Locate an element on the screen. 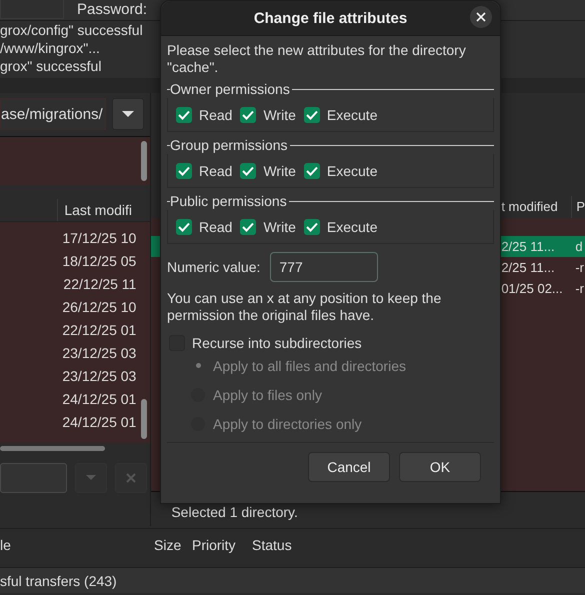 This screenshot has height=595, width=585. numeric-field: 777 is located at coordinates (324, 267).